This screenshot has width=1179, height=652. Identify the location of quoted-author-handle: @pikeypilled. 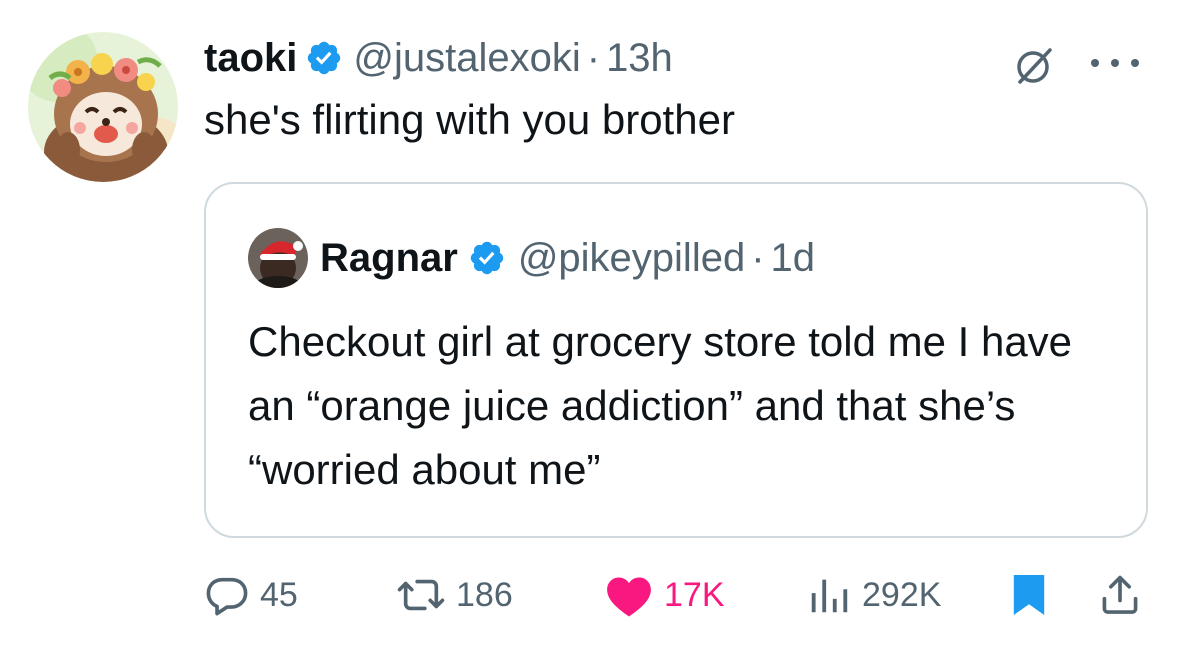
(631, 258).